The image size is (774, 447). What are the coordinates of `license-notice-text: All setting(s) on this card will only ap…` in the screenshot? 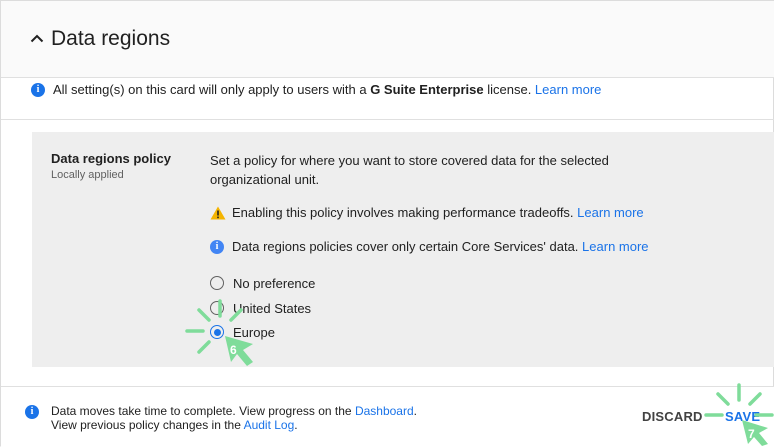 It's located at (327, 89).